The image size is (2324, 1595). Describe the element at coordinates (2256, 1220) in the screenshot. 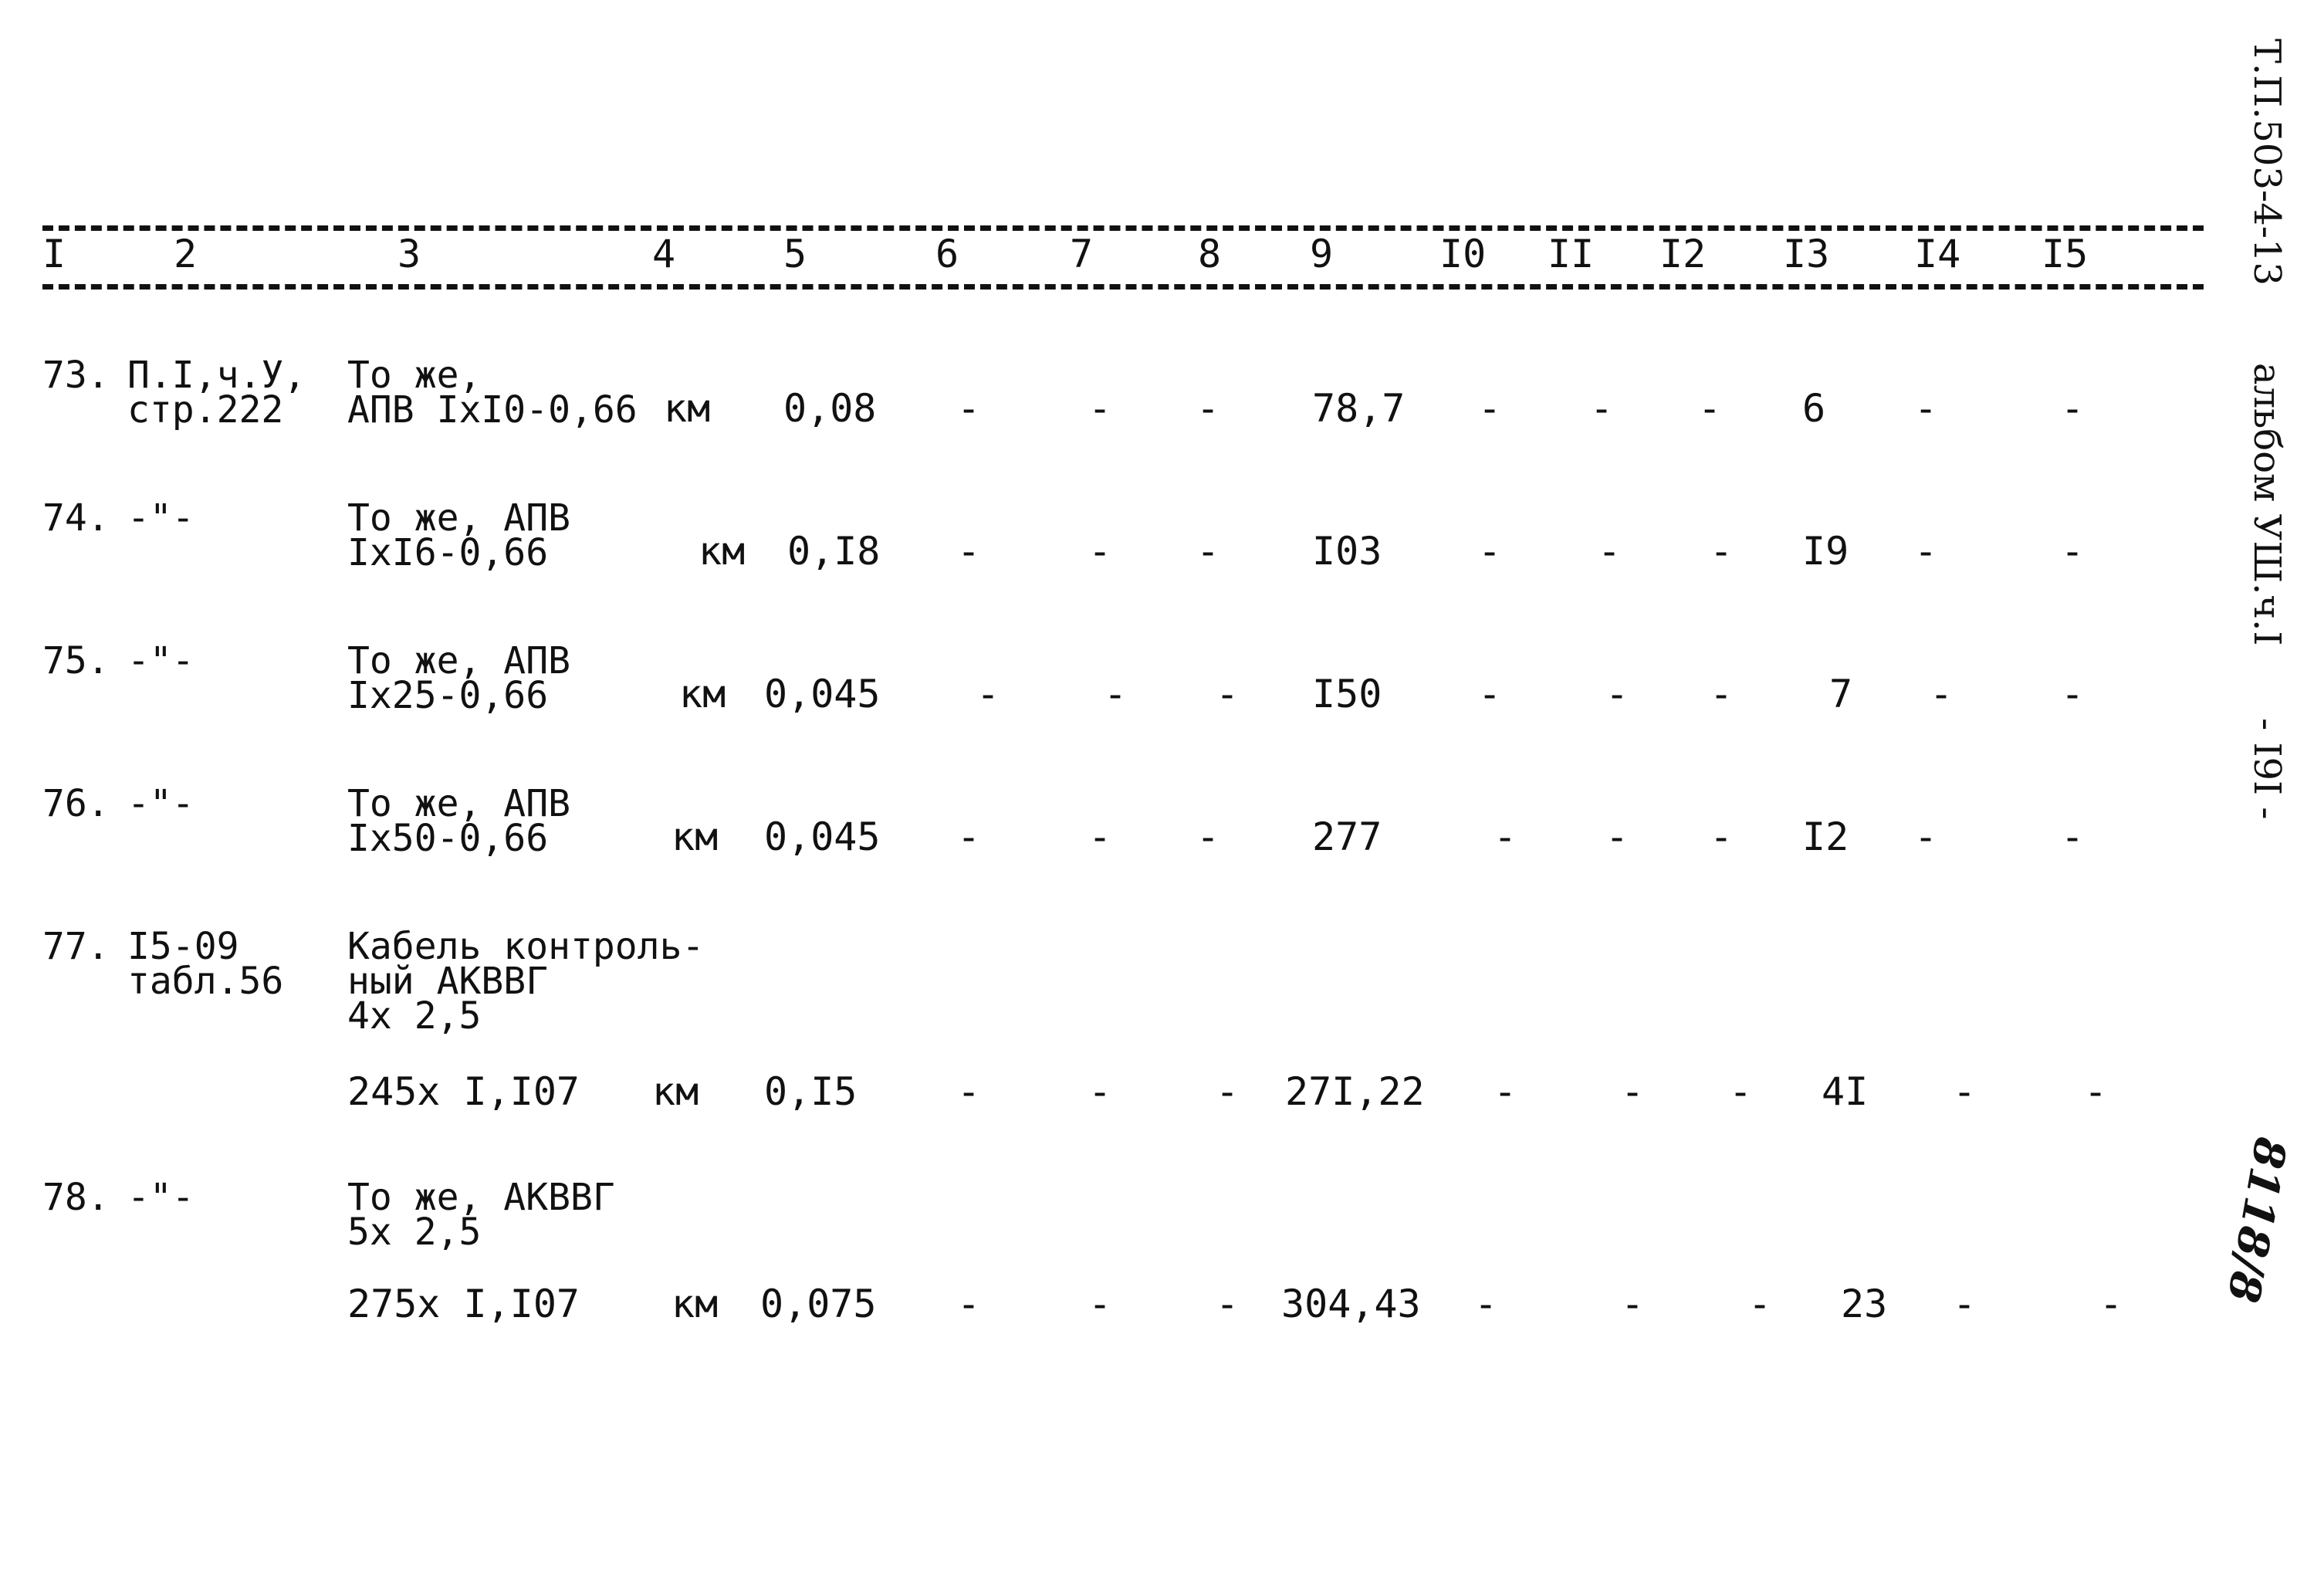

I see `handwritten-note: 8118/8` at that location.